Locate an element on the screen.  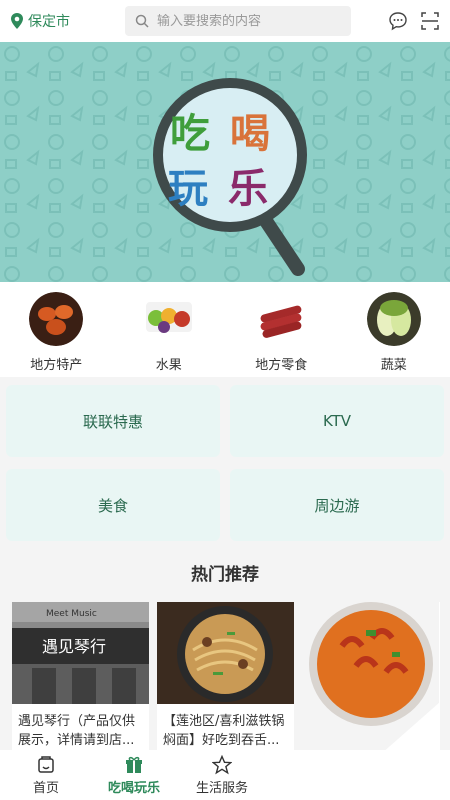
category-specialty: 地方特产 is located at coordinates (56, 334).